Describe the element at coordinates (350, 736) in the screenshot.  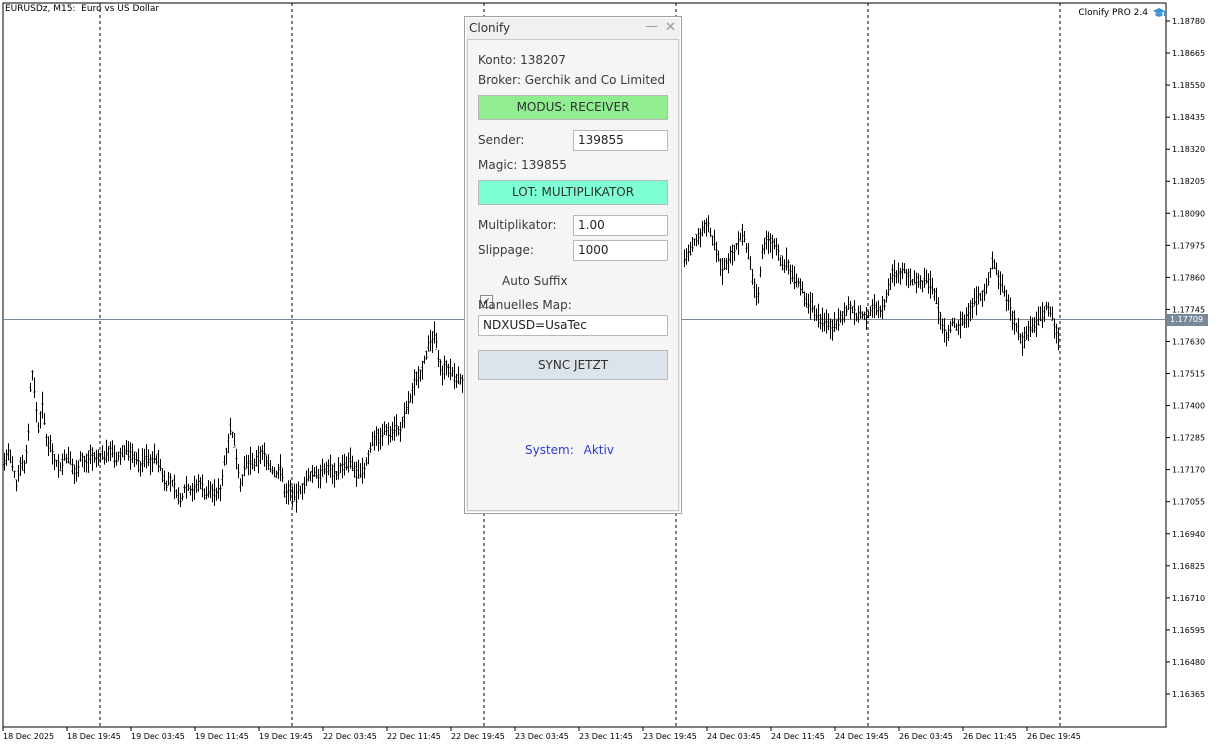
I see `time-tick-label: 22 Dec 03:45` at that location.